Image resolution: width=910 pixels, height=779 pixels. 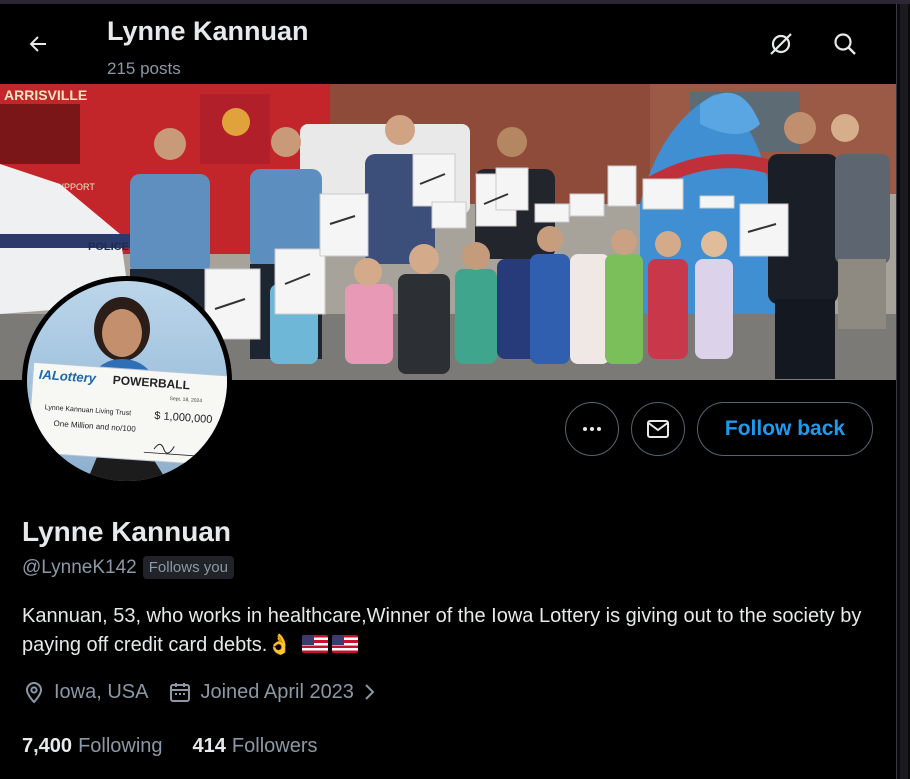 What do you see at coordinates (370, 692) in the screenshot?
I see `chevron-right-icon` at bounding box center [370, 692].